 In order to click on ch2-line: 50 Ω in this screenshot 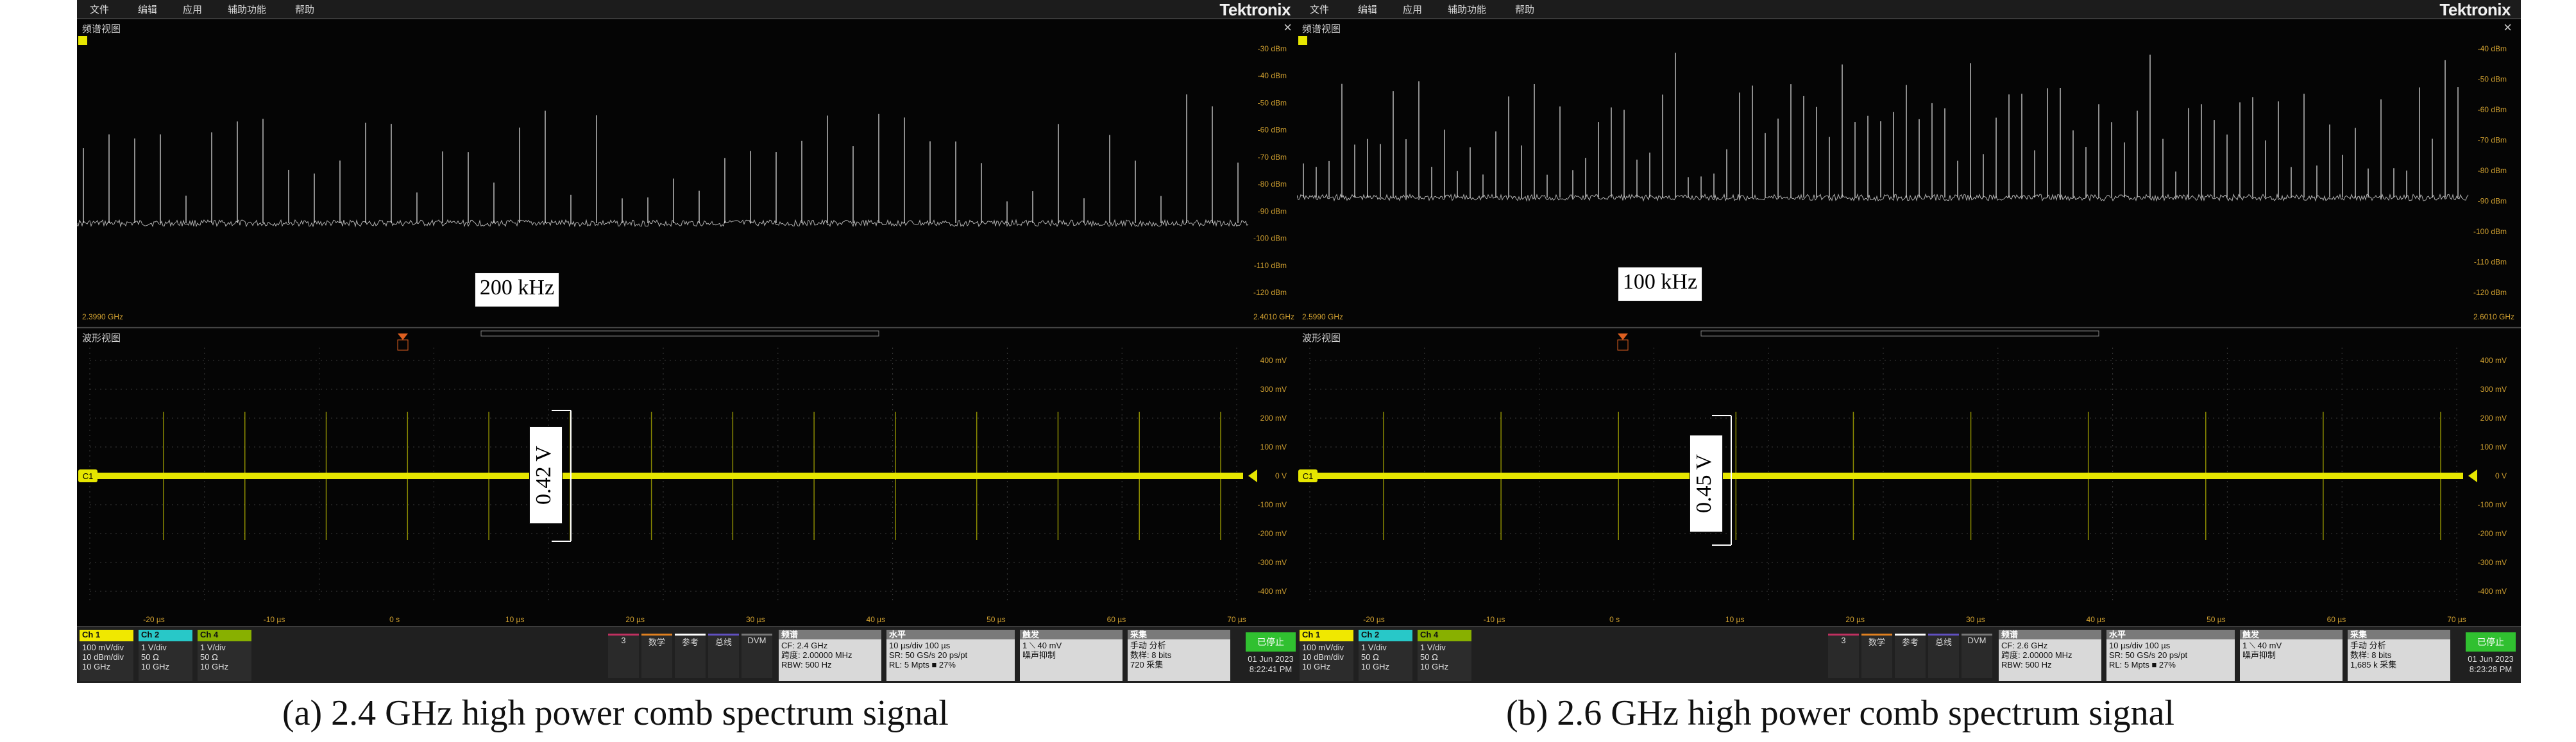, I will do `click(1370, 657)`.